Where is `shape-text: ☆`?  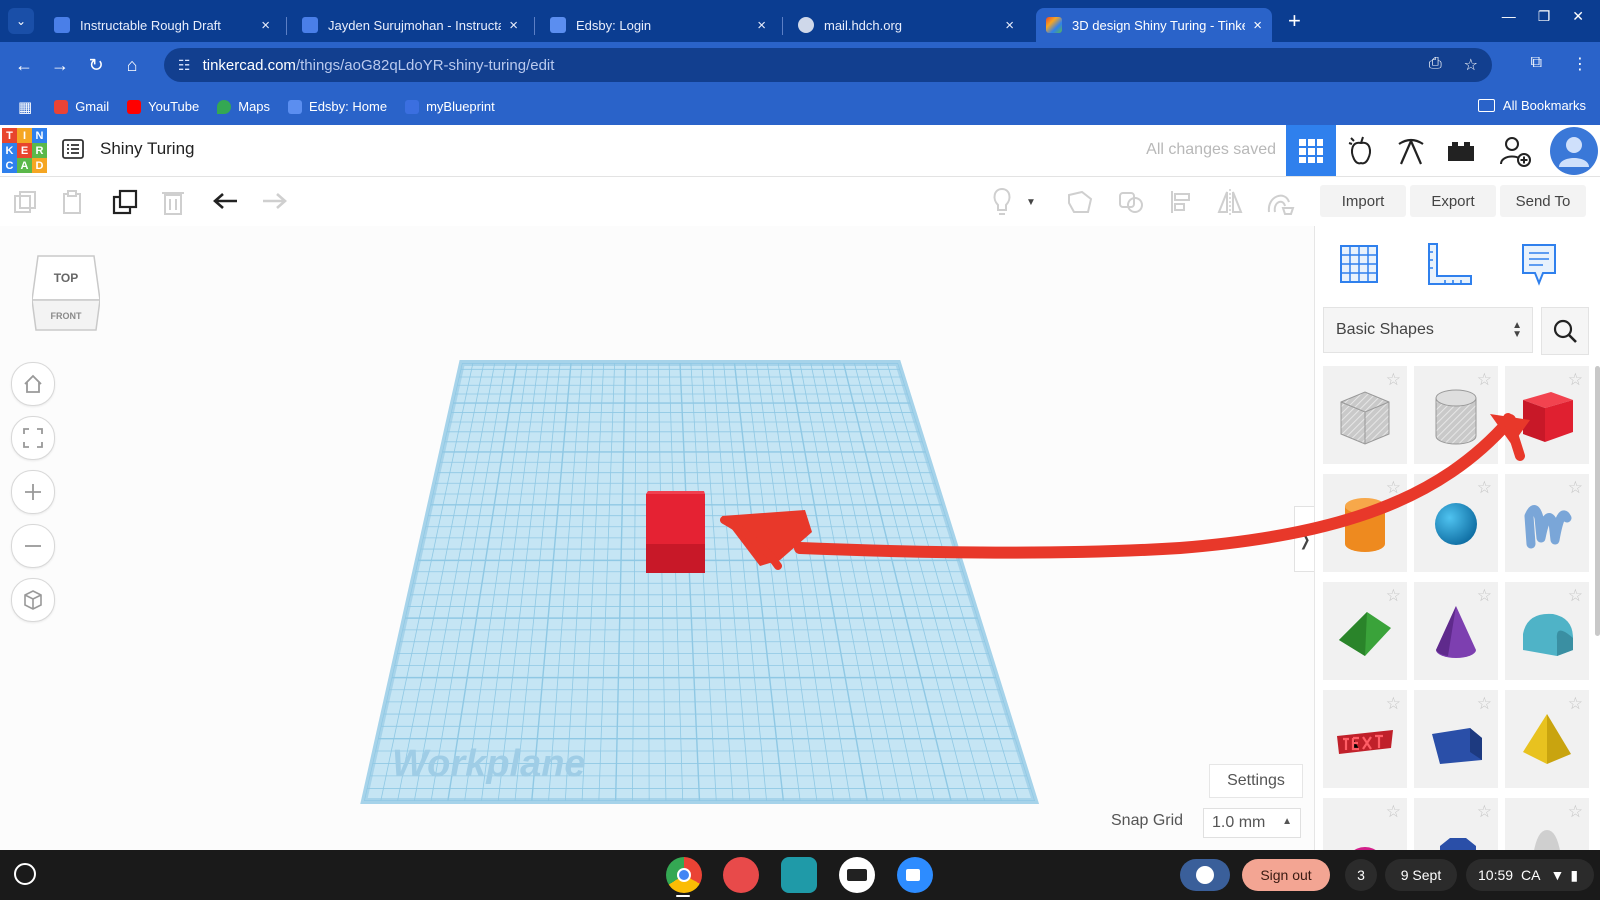 shape-text: ☆ is located at coordinates (1365, 739).